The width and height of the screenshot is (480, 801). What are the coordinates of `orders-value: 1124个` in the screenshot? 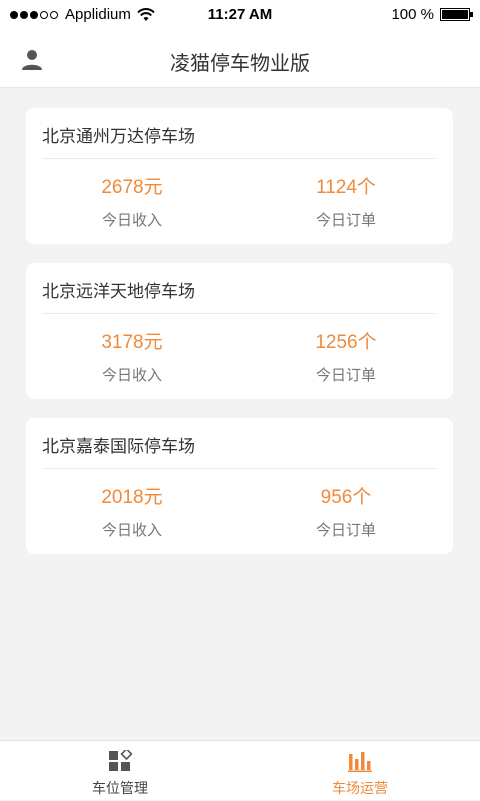 It's located at (346, 187).